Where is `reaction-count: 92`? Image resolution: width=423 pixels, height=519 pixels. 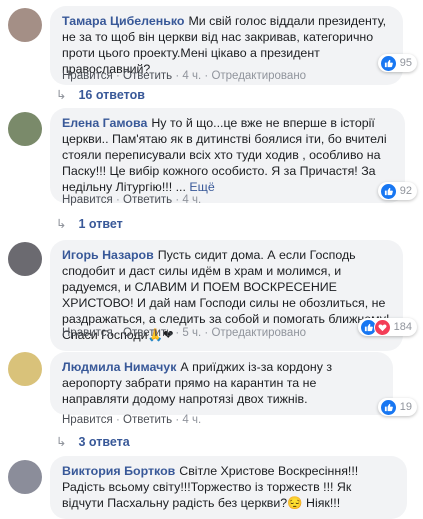
reaction-count: 92 is located at coordinates (405, 191).